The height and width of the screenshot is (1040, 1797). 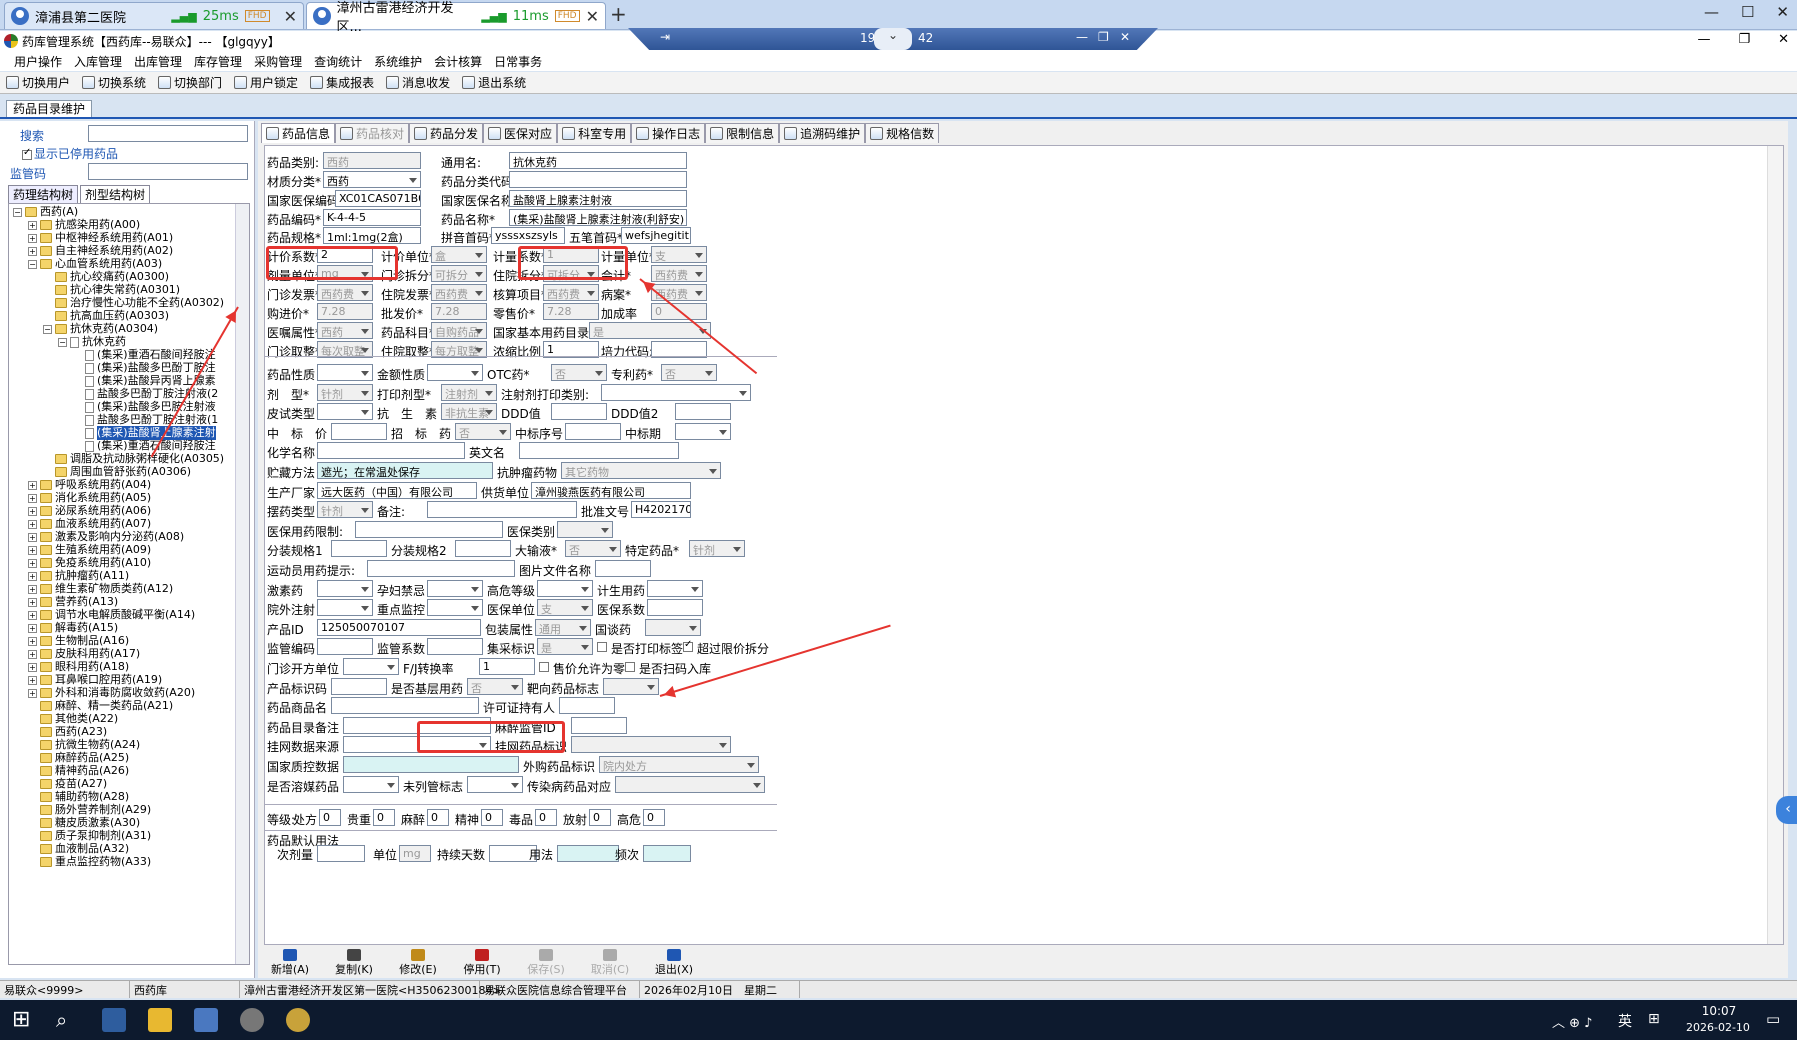 What do you see at coordinates (144, 433) in the screenshot?
I see `tree-node: (集采)盐酸肾上腺素注射` at bounding box center [144, 433].